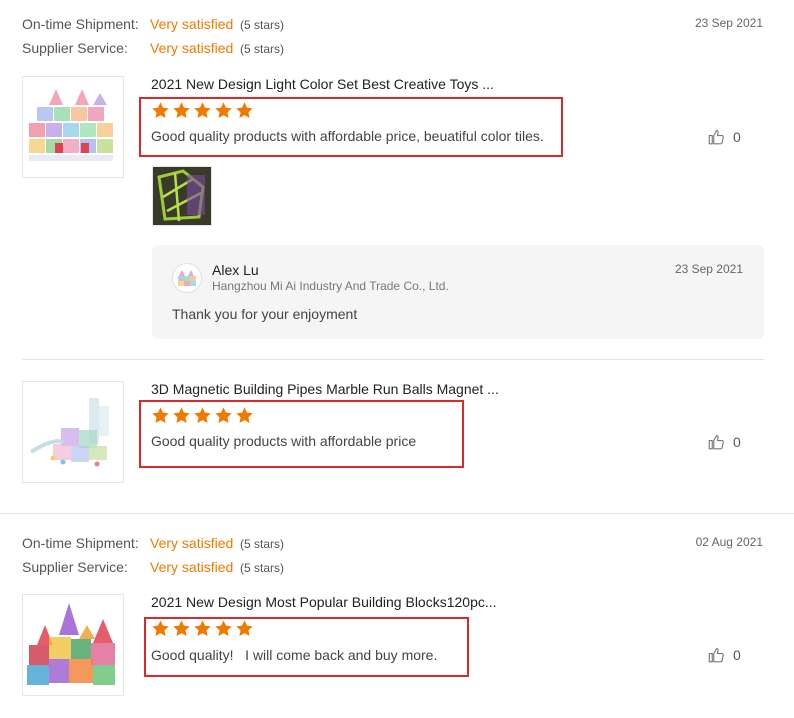 This screenshot has height=718, width=794. I want to click on supplier-avatar, so click(187, 278).